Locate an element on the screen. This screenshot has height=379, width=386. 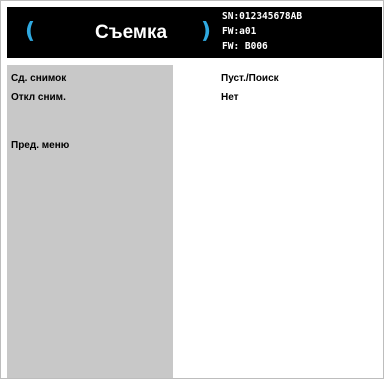
menu-item-previous-menu: Пред. меню is located at coordinates (40, 146).